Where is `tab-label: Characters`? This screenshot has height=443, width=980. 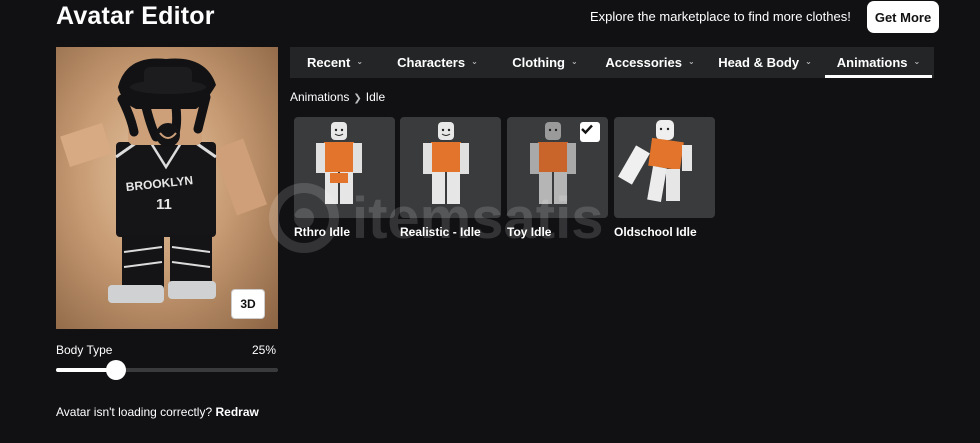 tab-label: Characters is located at coordinates (431, 62).